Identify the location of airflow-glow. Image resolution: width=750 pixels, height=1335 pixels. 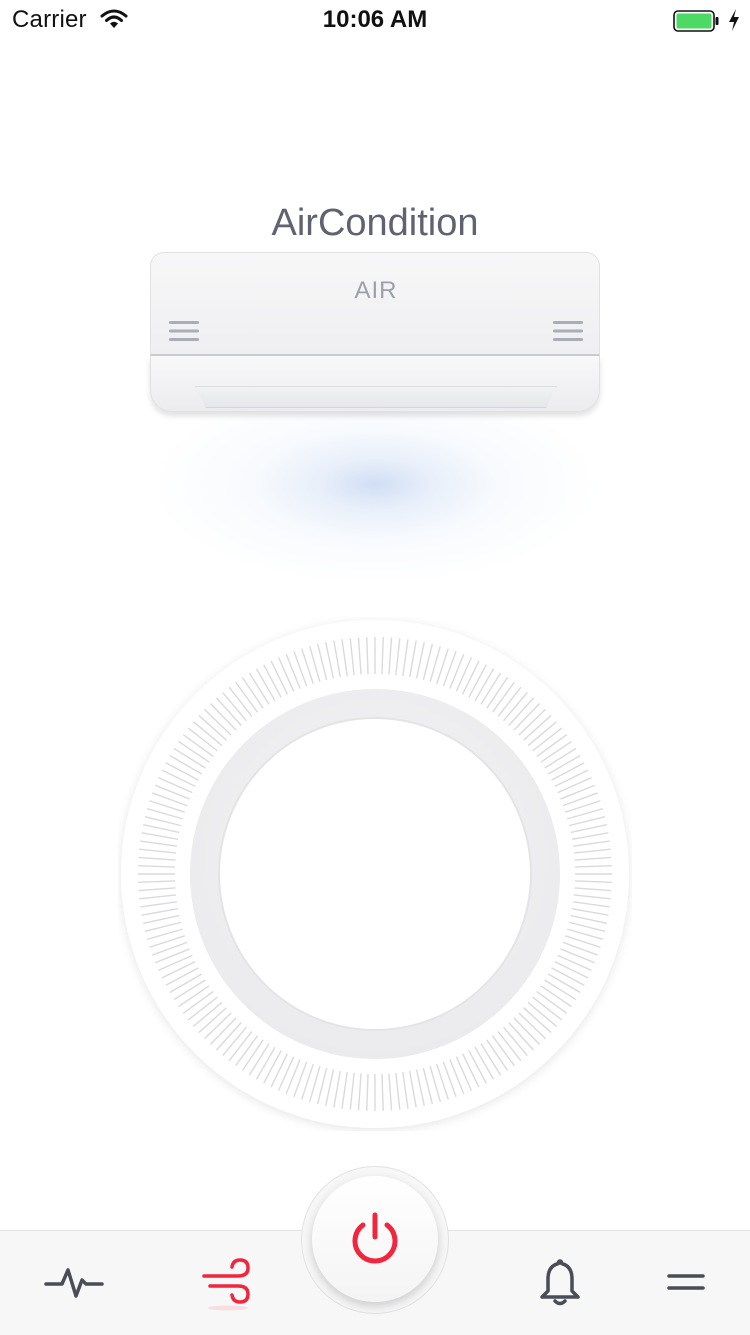
(375, 495).